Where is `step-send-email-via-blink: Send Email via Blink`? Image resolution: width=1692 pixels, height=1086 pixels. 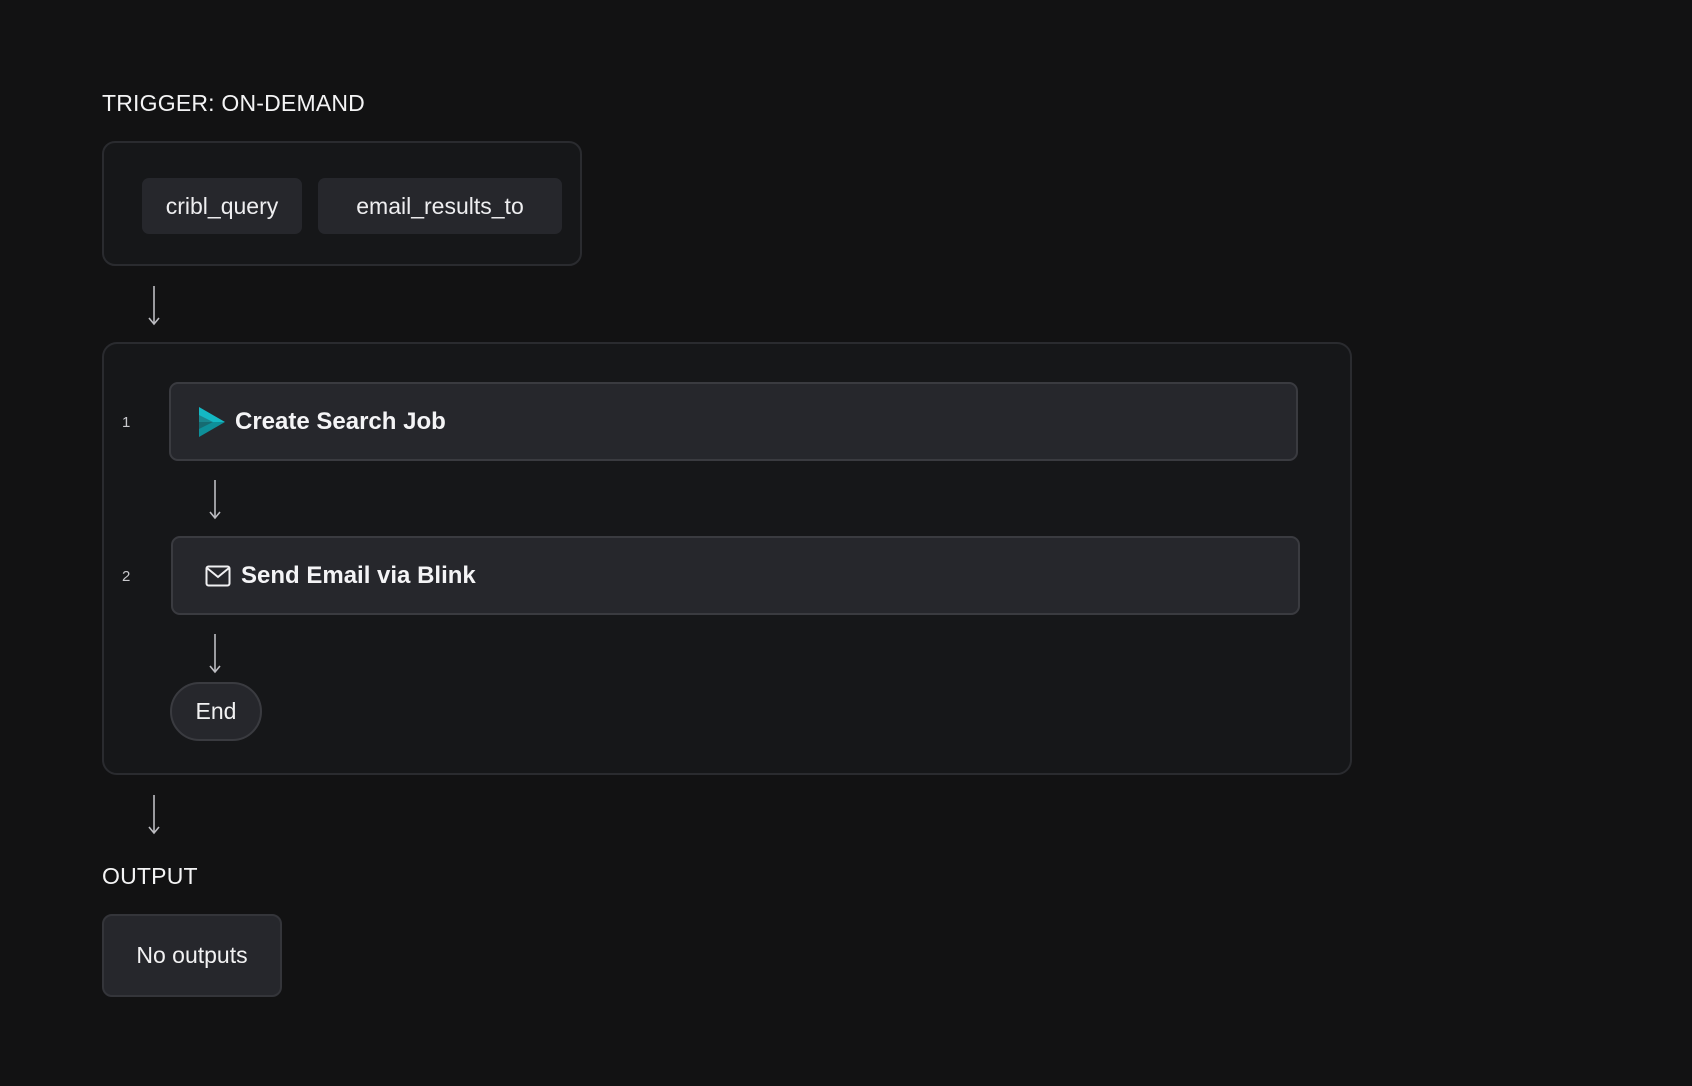
step-send-email-via-blink: Send Email via Blink is located at coordinates (735, 575).